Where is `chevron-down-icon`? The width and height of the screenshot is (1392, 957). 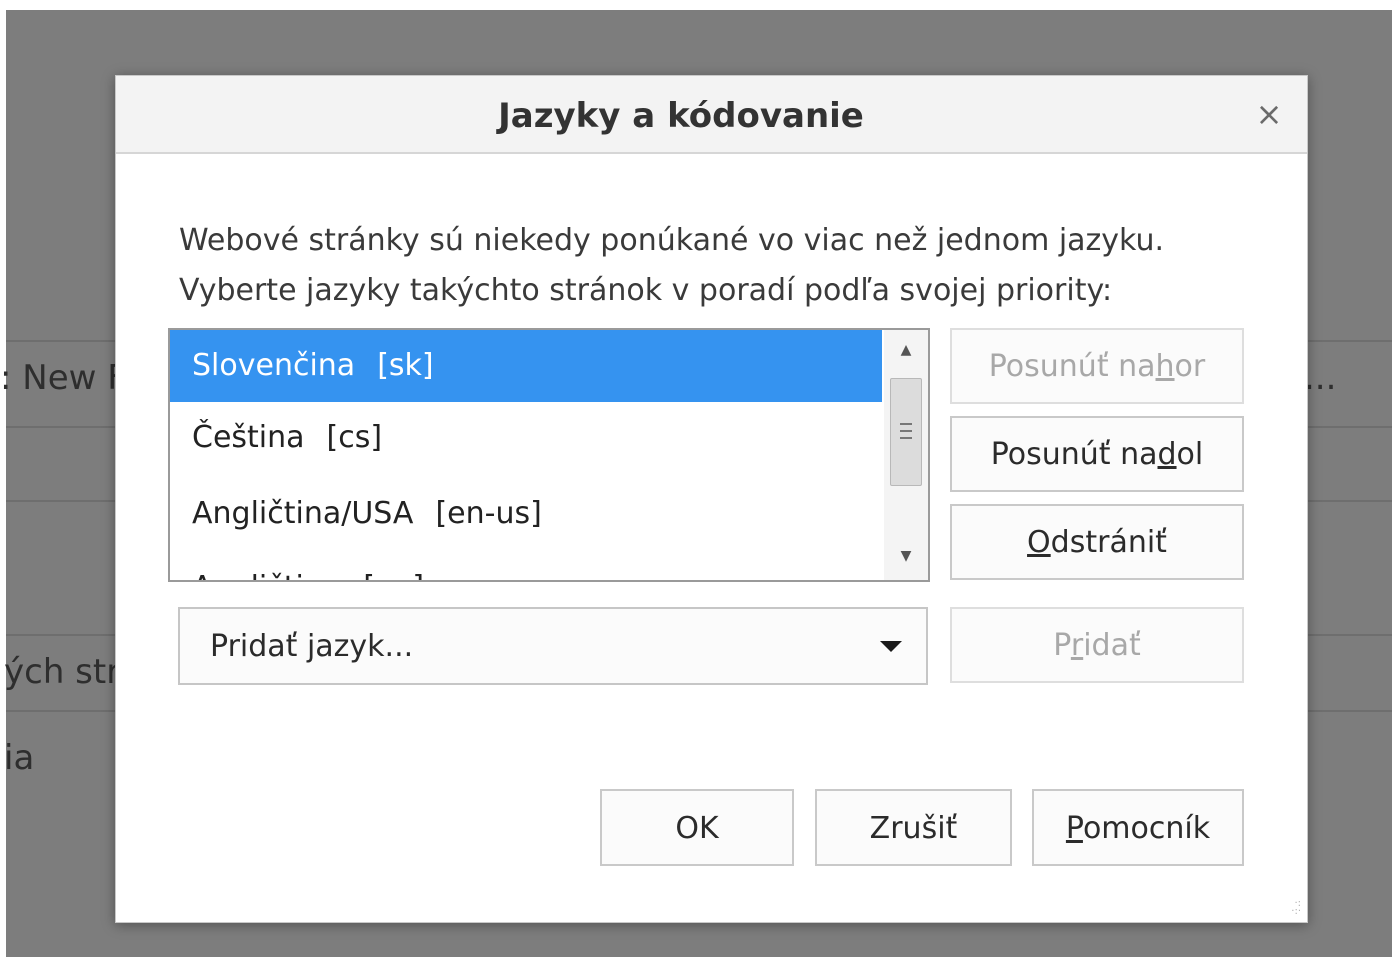 chevron-down-icon is located at coordinates (891, 646).